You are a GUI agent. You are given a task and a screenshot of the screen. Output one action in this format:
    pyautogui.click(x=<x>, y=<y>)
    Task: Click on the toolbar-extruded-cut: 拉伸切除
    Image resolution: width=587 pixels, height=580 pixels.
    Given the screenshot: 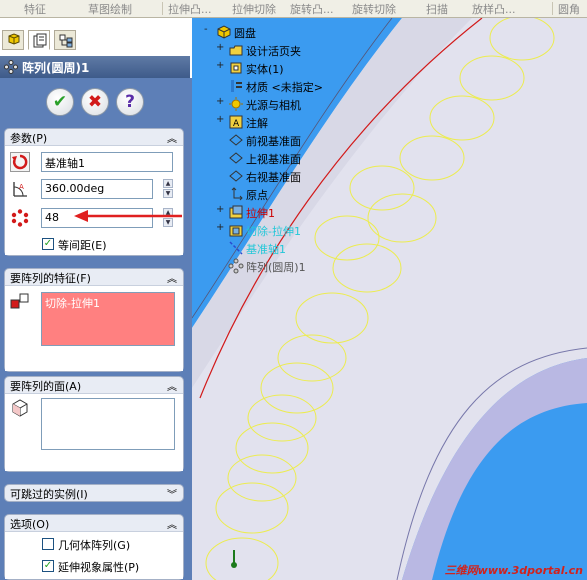 What is the action you would take?
    pyautogui.click(x=254, y=9)
    